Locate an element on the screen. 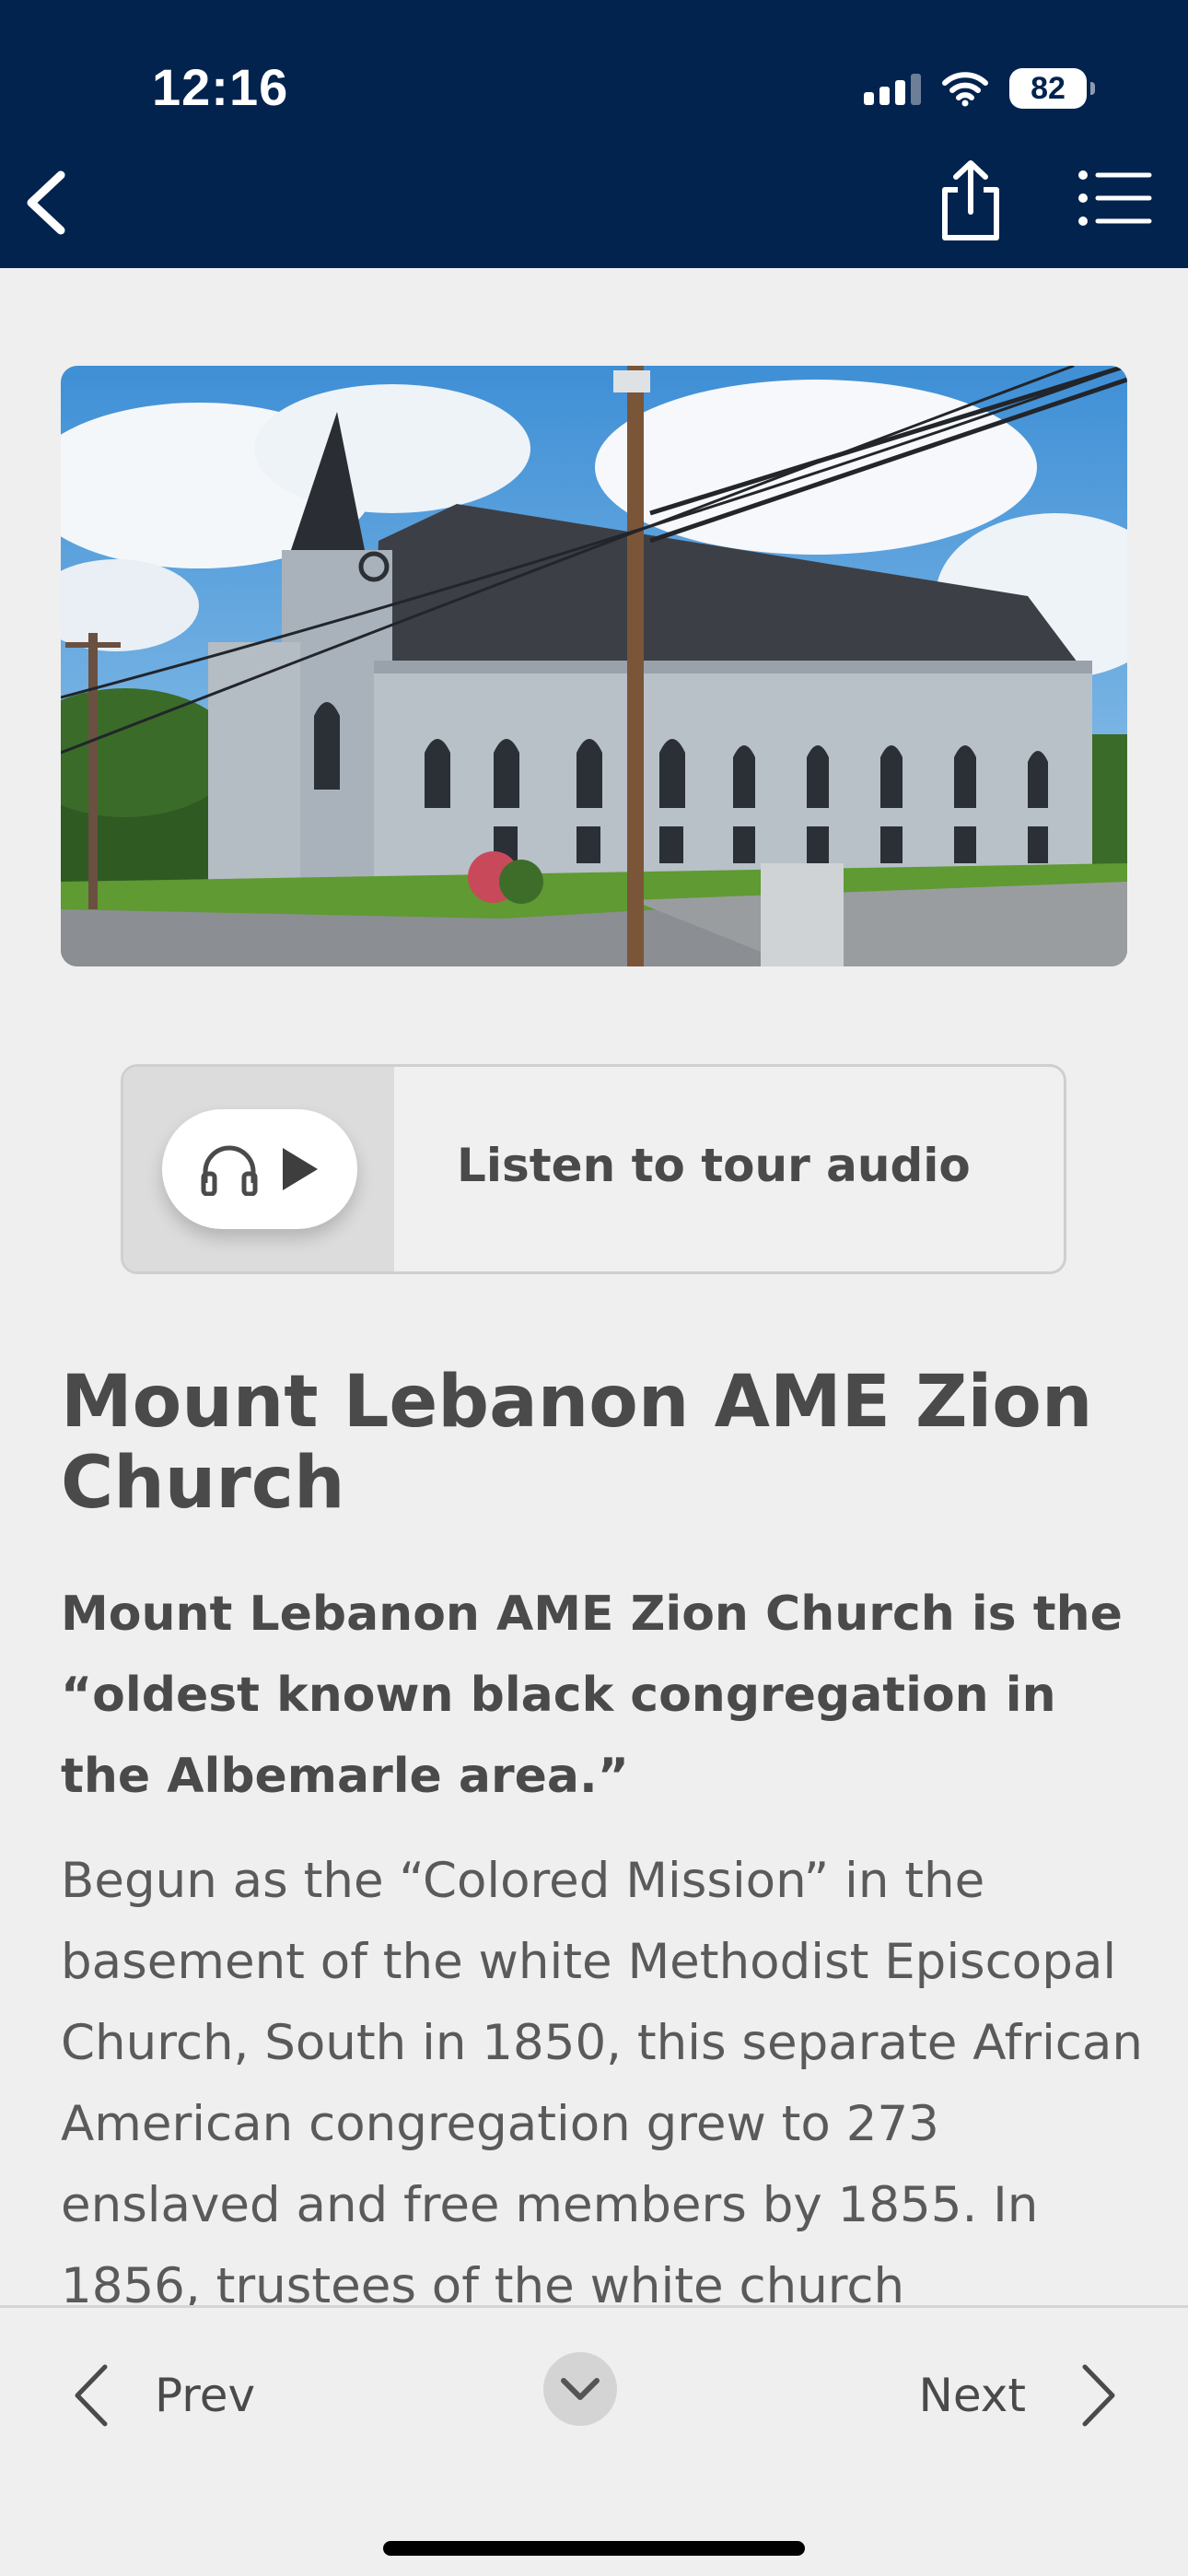  page-title: Mount Lebanon AME Zion Church is located at coordinates (577, 1443).